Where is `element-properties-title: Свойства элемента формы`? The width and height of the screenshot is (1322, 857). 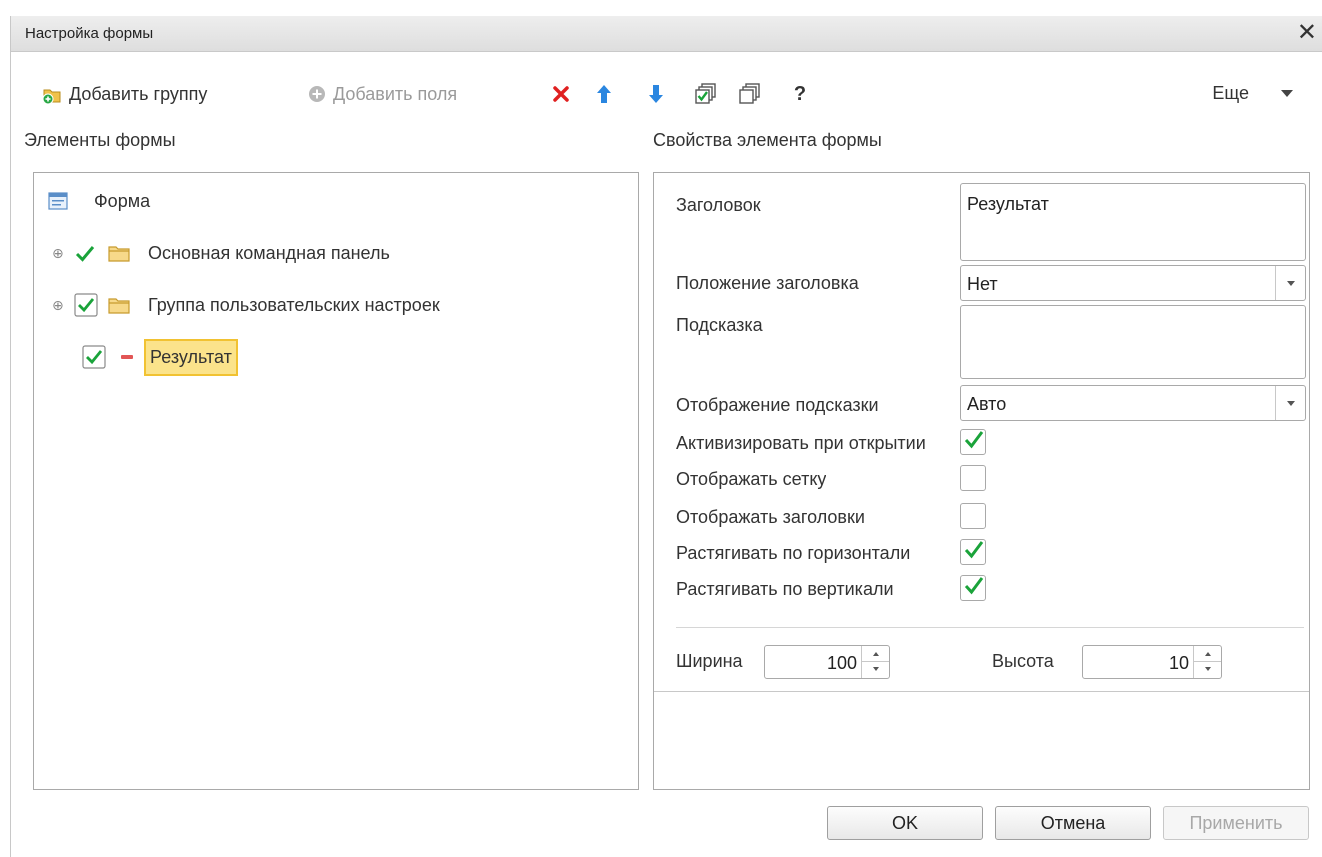 element-properties-title: Свойства элемента формы is located at coordinates (767, 140).